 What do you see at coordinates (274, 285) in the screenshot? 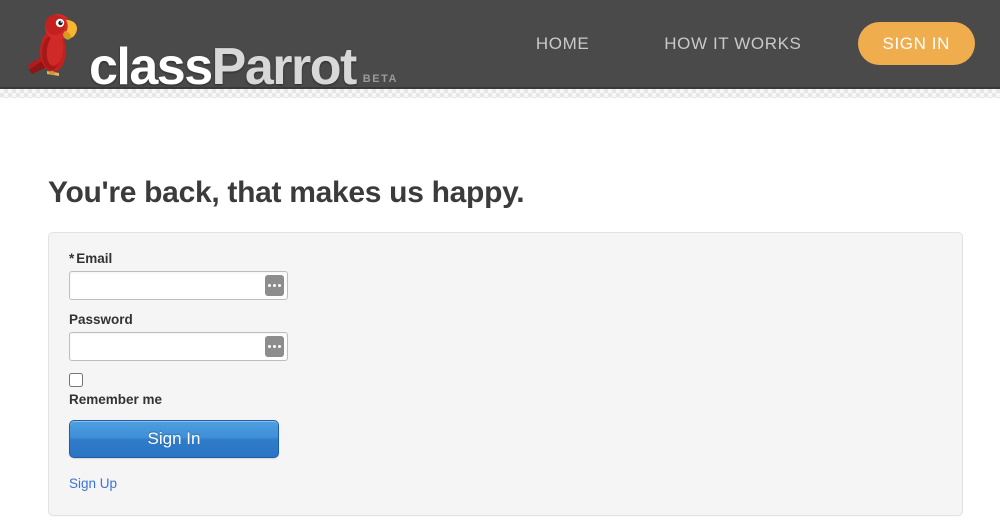
I see `autofill-dots-icon-email` at bounding box center [274, 285].